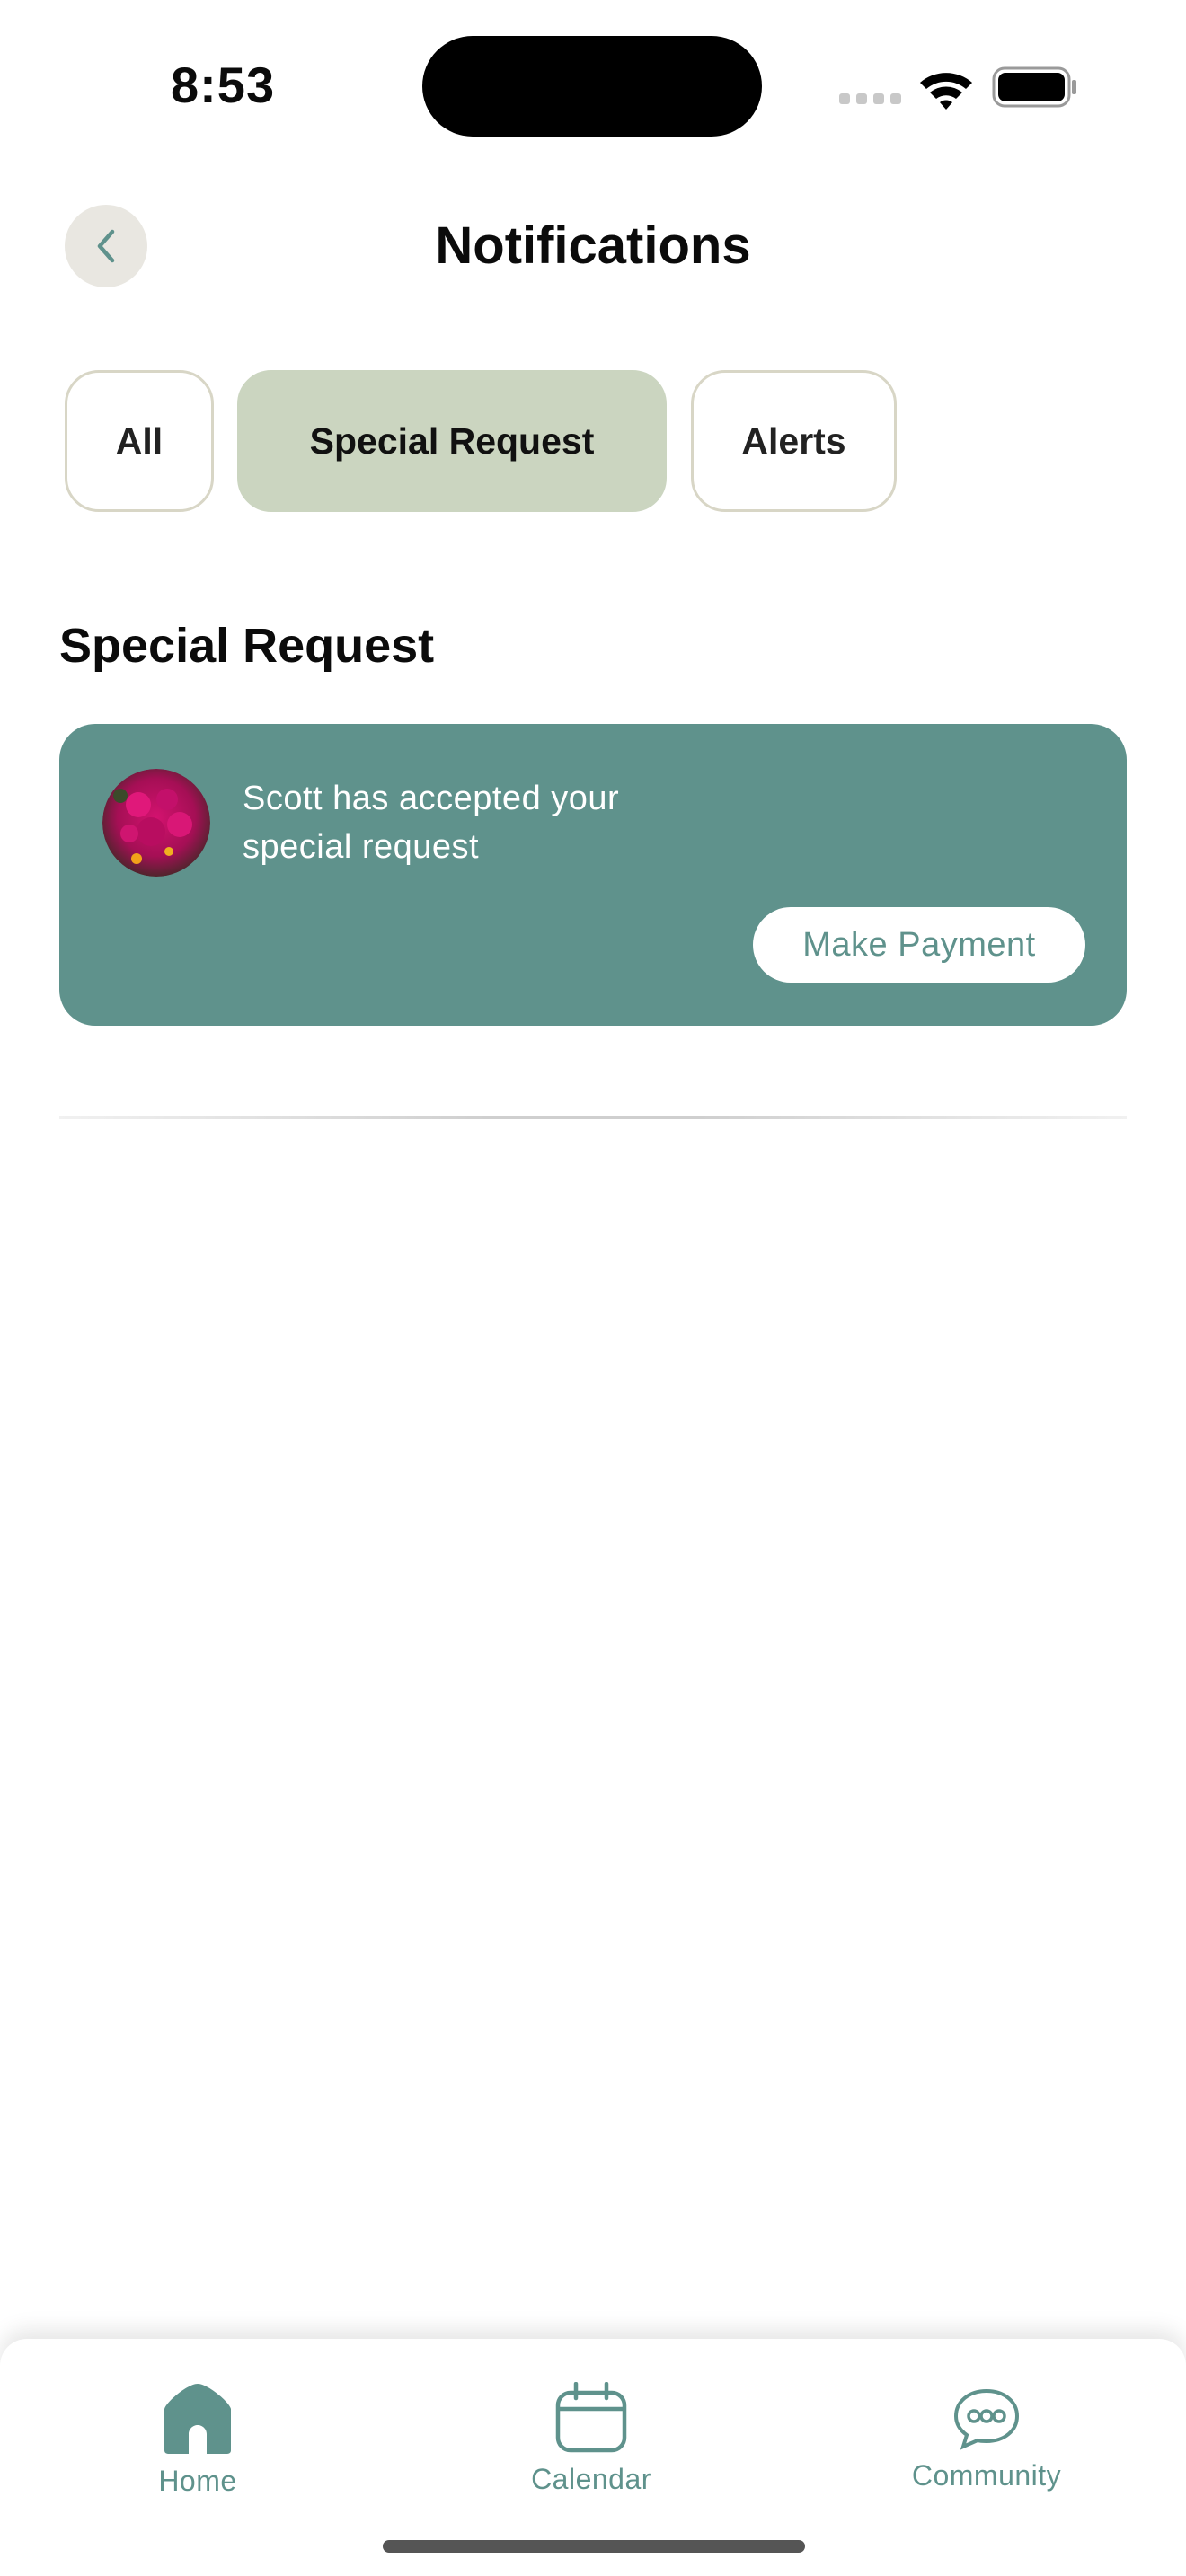 The image size is (1186, 2576). What do you see at coordinates (197, 2481) in the screenshot?
I see `nav-label-home: Home` at bounding box center [197, 2481].